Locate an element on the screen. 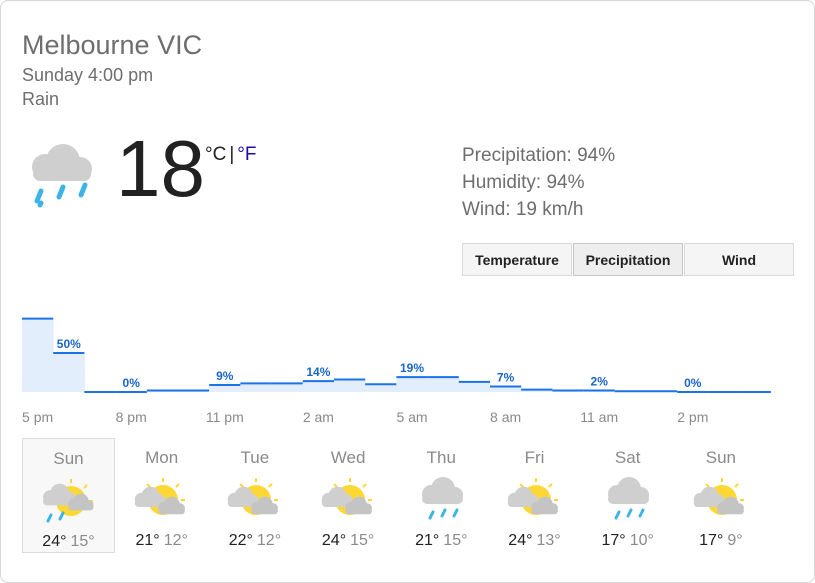 This screenshot has height=583, width=815. forecast-day: Fri 24° 13° is located at coordinates (534, 495).